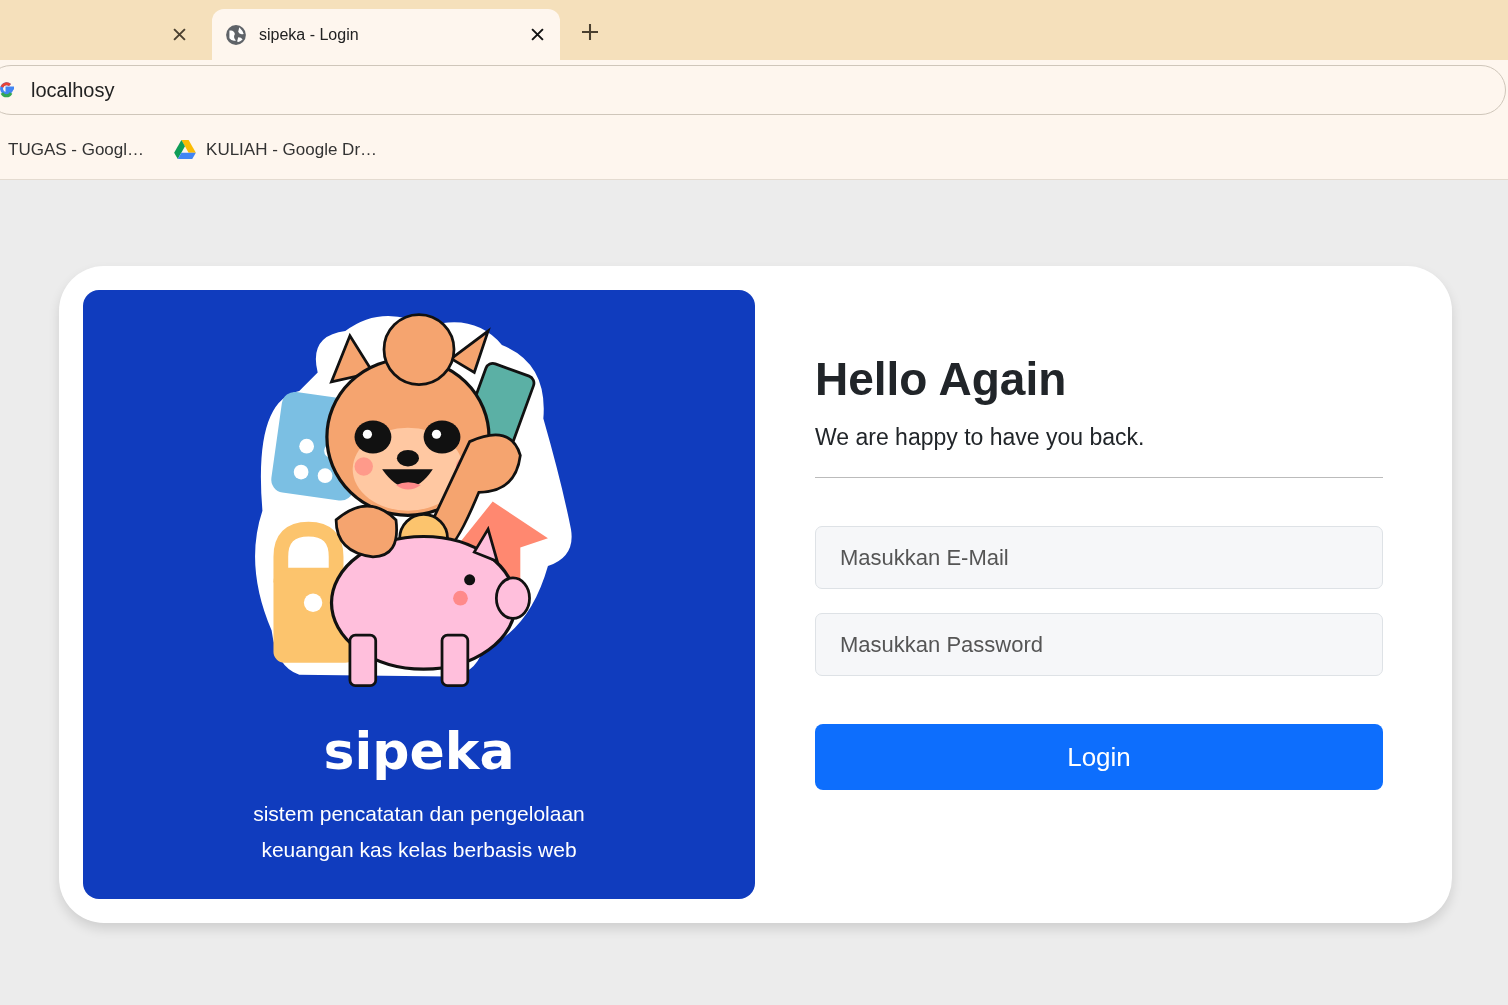  What do you see at coordinates (1099, 644) in the screenshot?
I see `input-field: Masukkan Password` at bounding box center [1099, 644].